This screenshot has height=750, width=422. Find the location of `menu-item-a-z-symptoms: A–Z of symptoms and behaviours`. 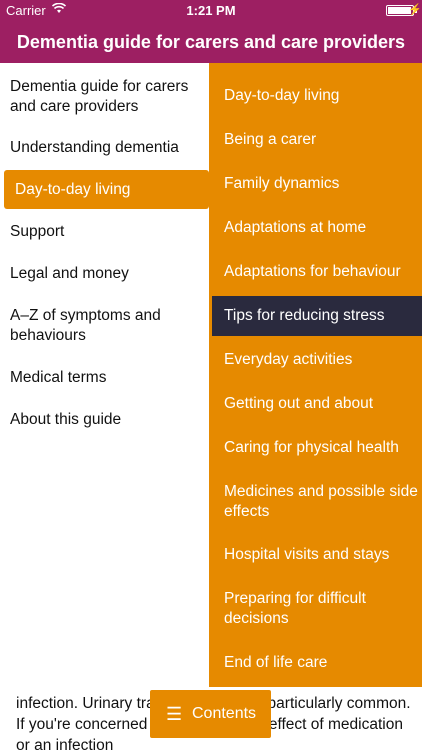

menu-item-a-z-symptoms: A–Z of symptoms and behaviours is located at coordinates (106, 326).